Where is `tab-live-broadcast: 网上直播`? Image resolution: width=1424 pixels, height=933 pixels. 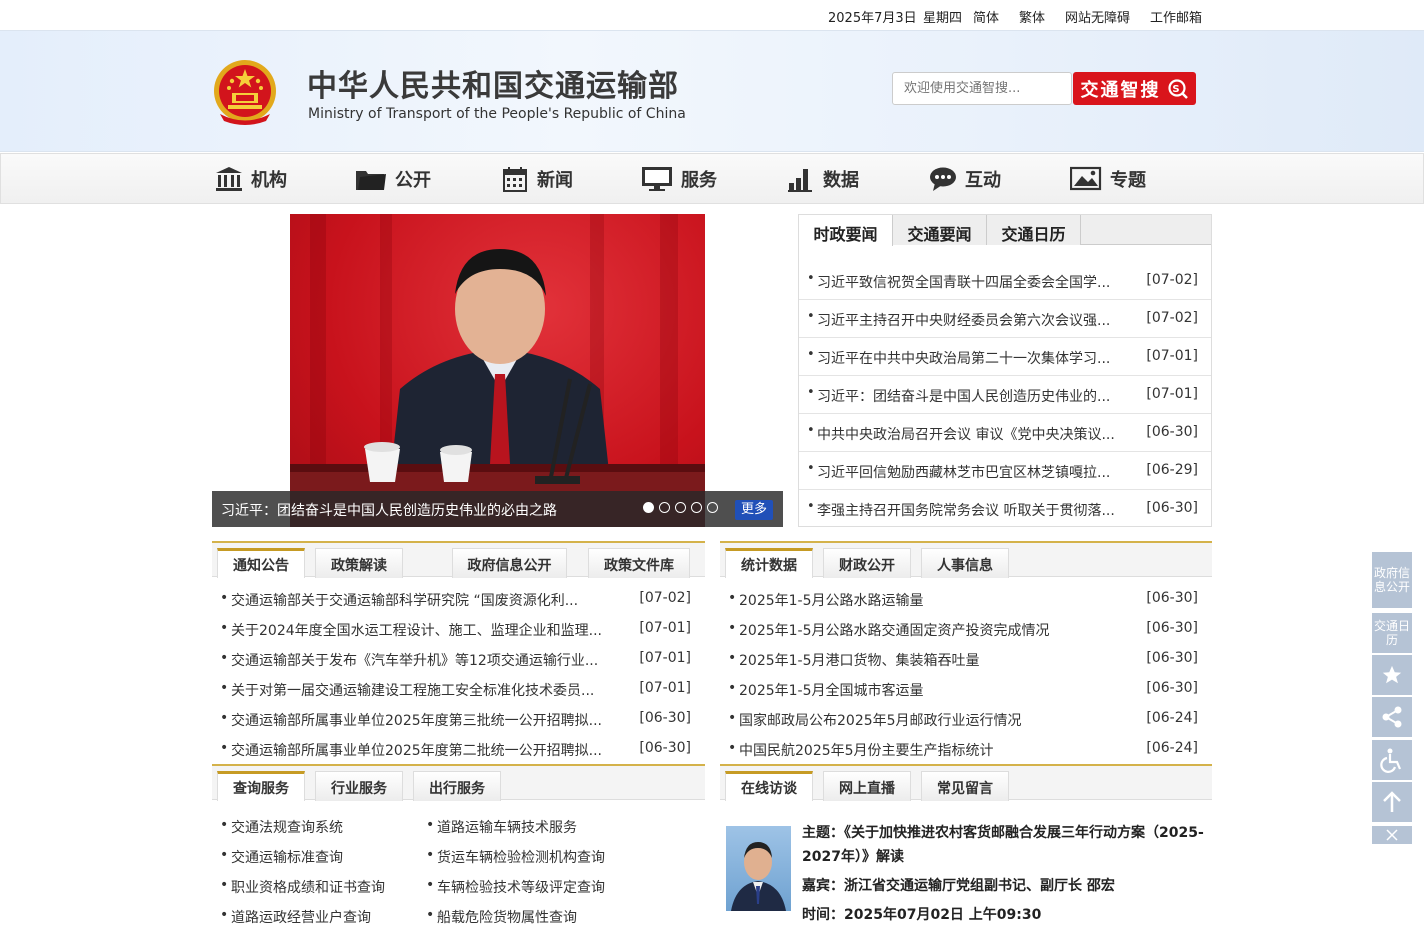
tab-live-broadcast: 网上直播 is located at coordinates (867, 786).